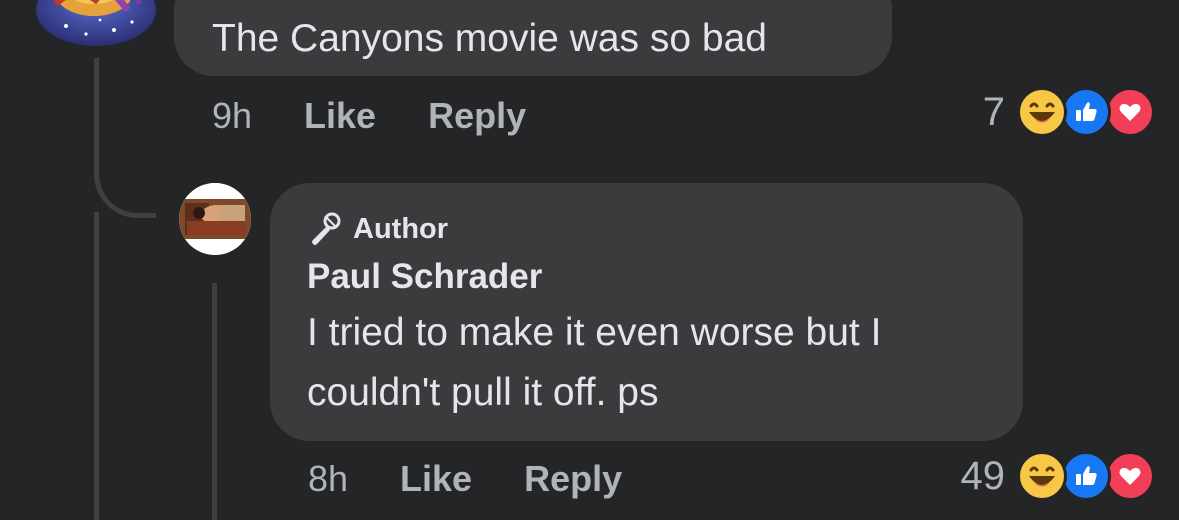 This screenshot has height=520, width=1179. What do you see at coordinates (489, 38) in the screenshot?
I see `comment-text: The Canyons movie was so bad` at bounding box center [489, 38].